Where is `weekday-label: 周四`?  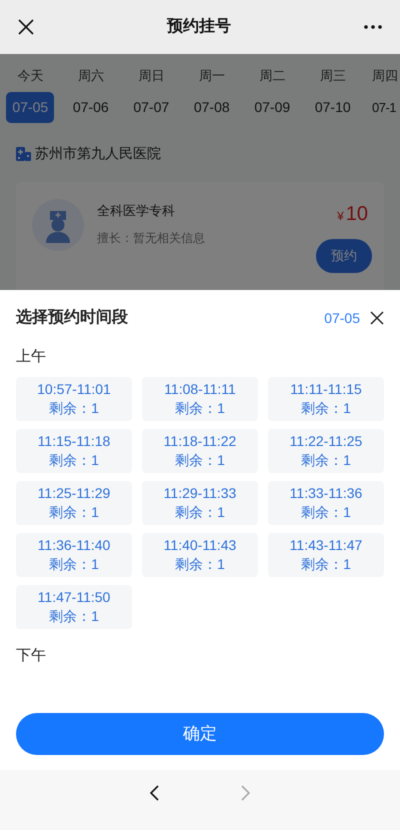 weekday-label: 周四 is located at coordinates (385, 76).